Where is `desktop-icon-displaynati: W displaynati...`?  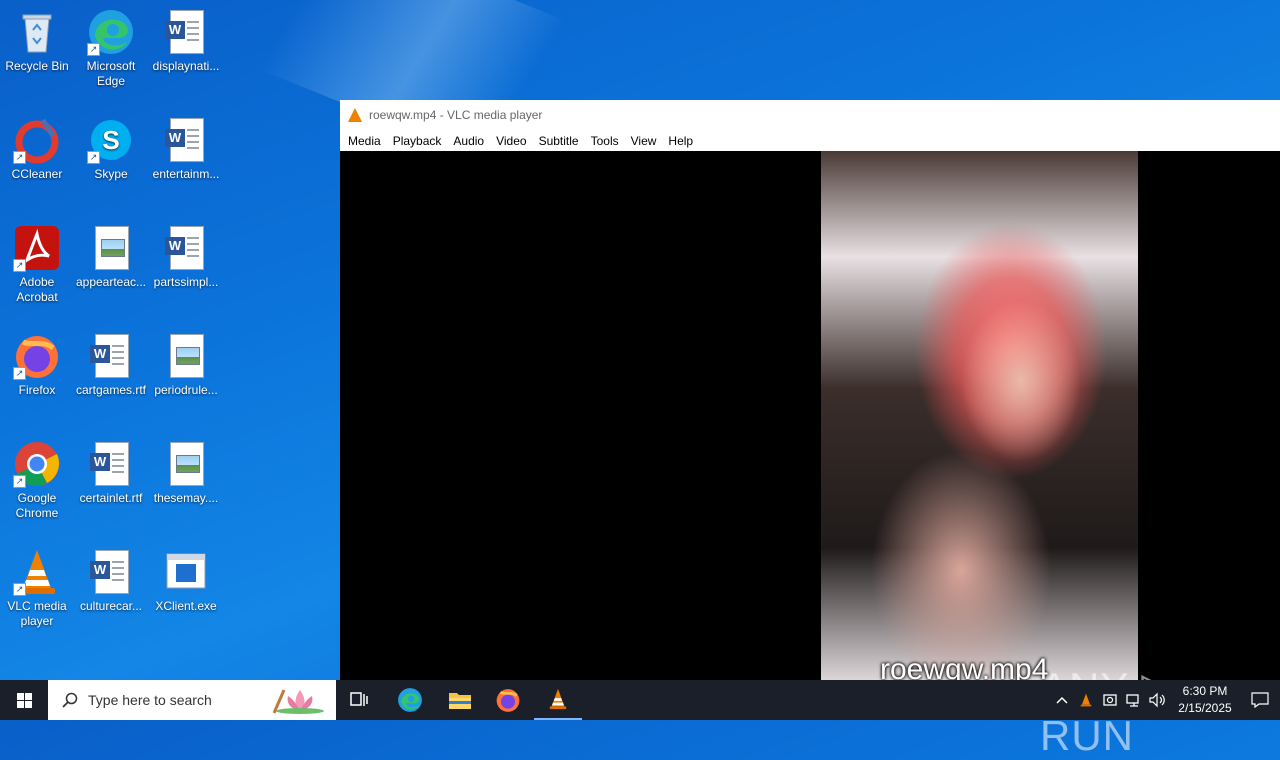
desktop-icon-displaynati: W displaynati... is located at coordinates (186, 41).